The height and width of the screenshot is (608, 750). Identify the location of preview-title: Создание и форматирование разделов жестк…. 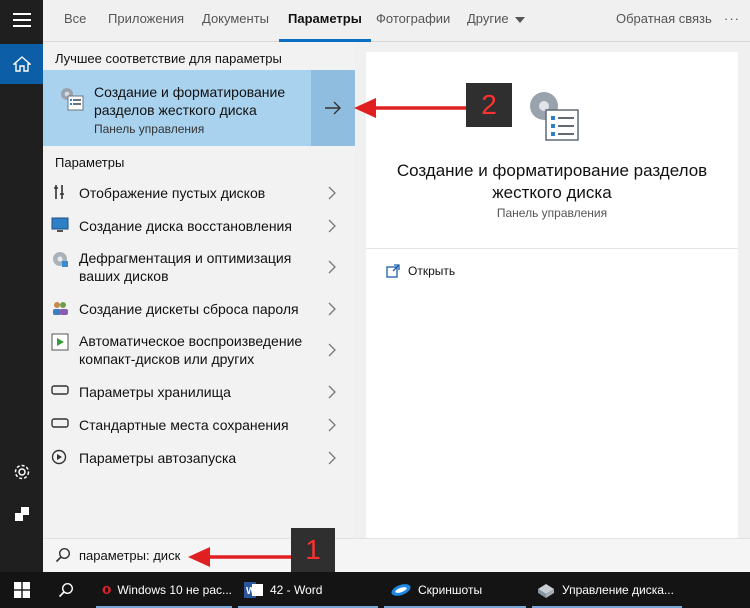
(552, 181).